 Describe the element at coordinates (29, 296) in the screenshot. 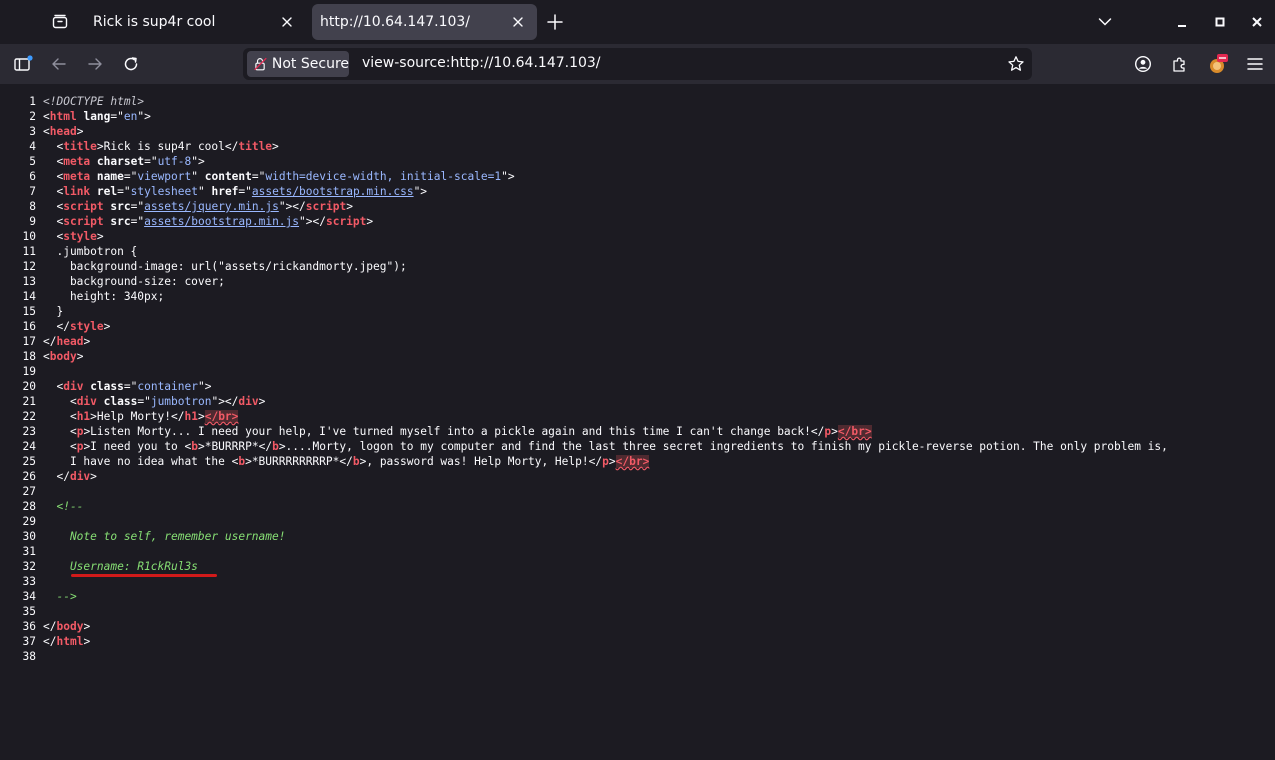

I see `line-number: 14` at that location.